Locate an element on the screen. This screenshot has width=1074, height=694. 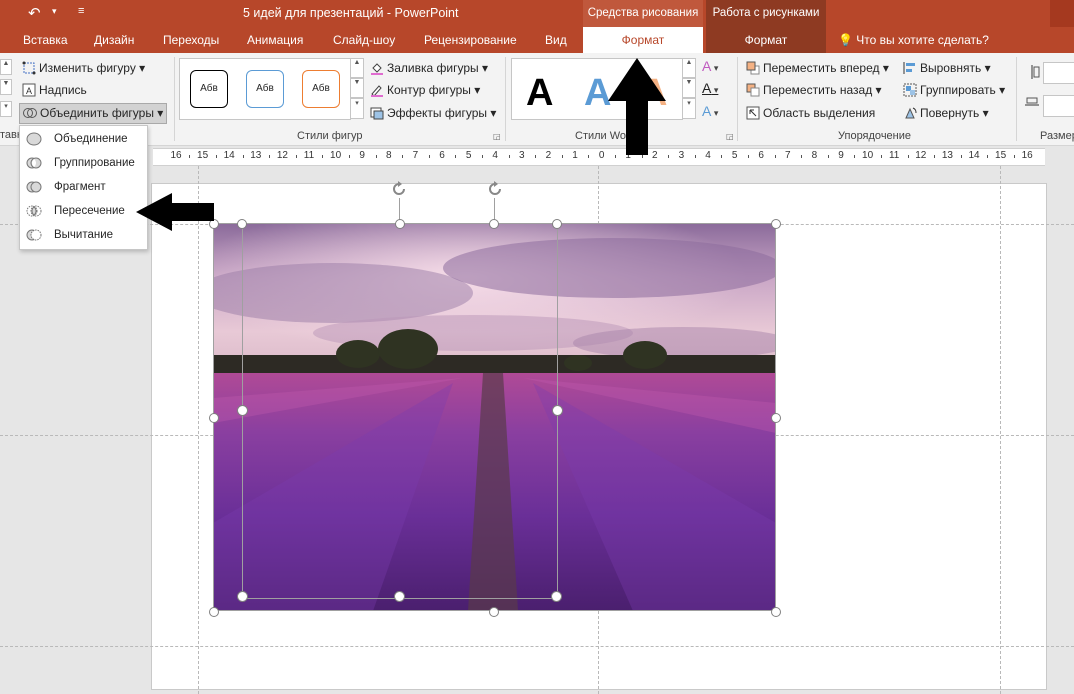
text-outline-icon: A ▾ is located at coordinates (710, 88).